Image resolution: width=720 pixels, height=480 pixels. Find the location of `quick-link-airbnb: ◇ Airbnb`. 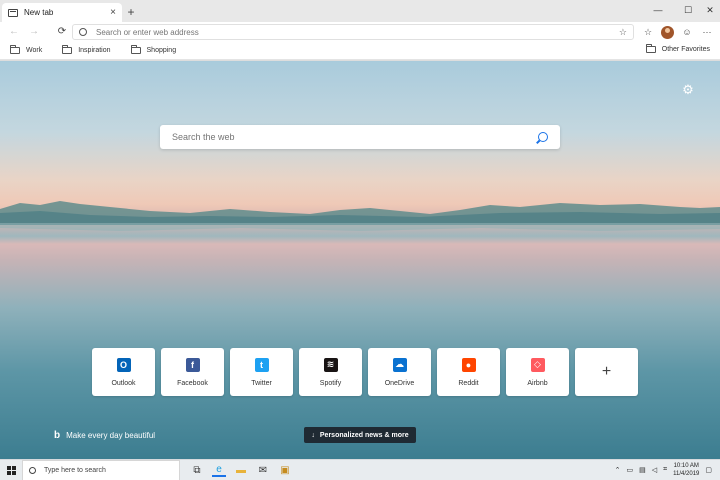

quick-link-airbnb: ◇ Airbnb is located at coordinates (537, 372).